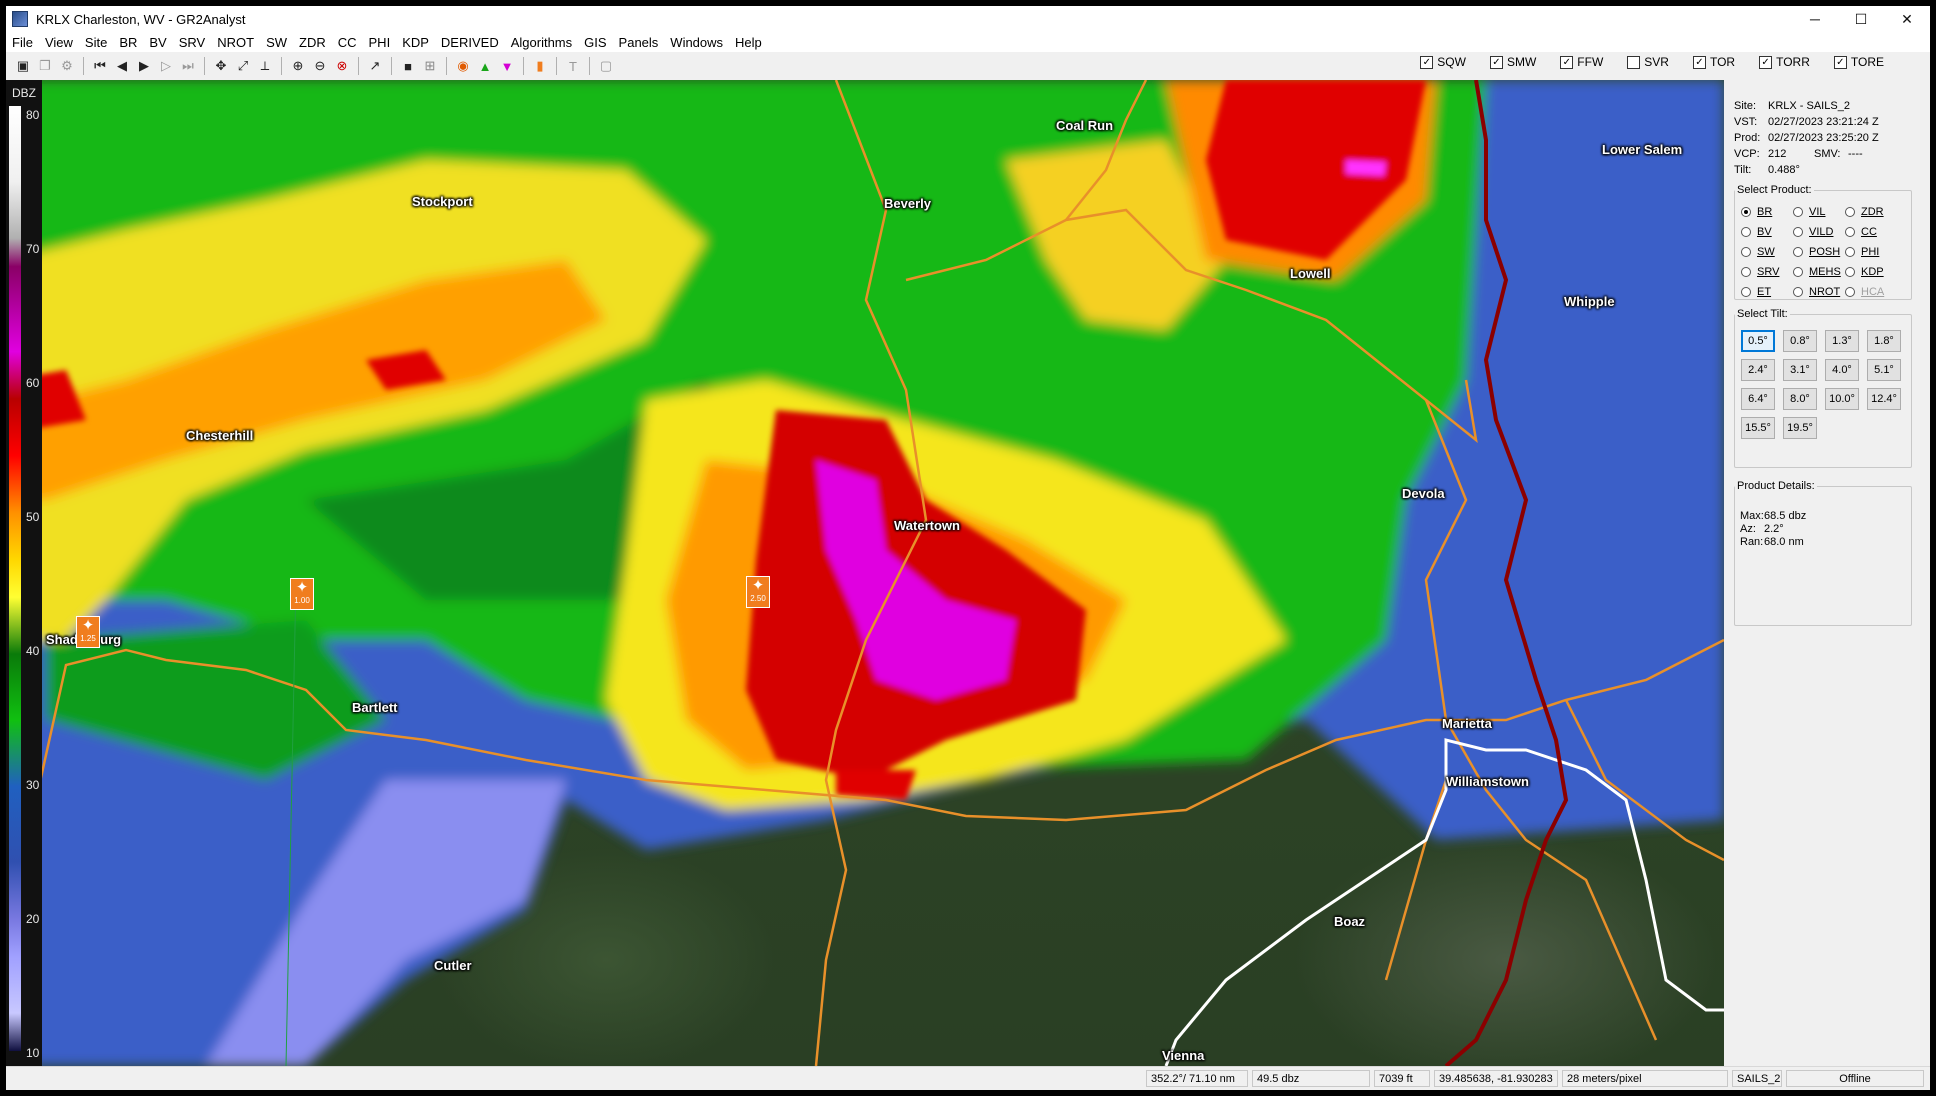 The image size is (1936, 1096). I want to click on play-icon: ▶, so click(144, 66).